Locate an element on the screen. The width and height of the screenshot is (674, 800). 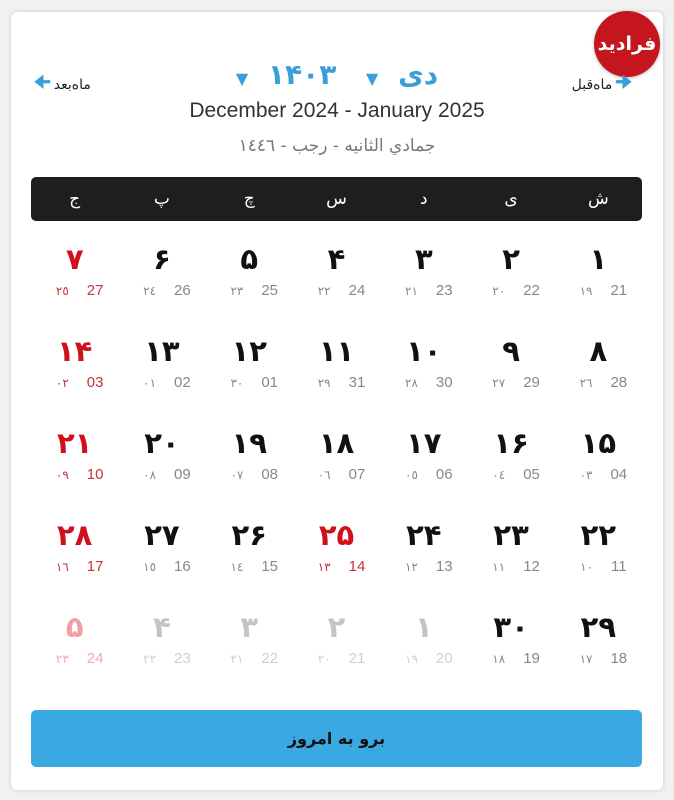
hijri-day: ٢٩ is located at coordinates (324, 383).